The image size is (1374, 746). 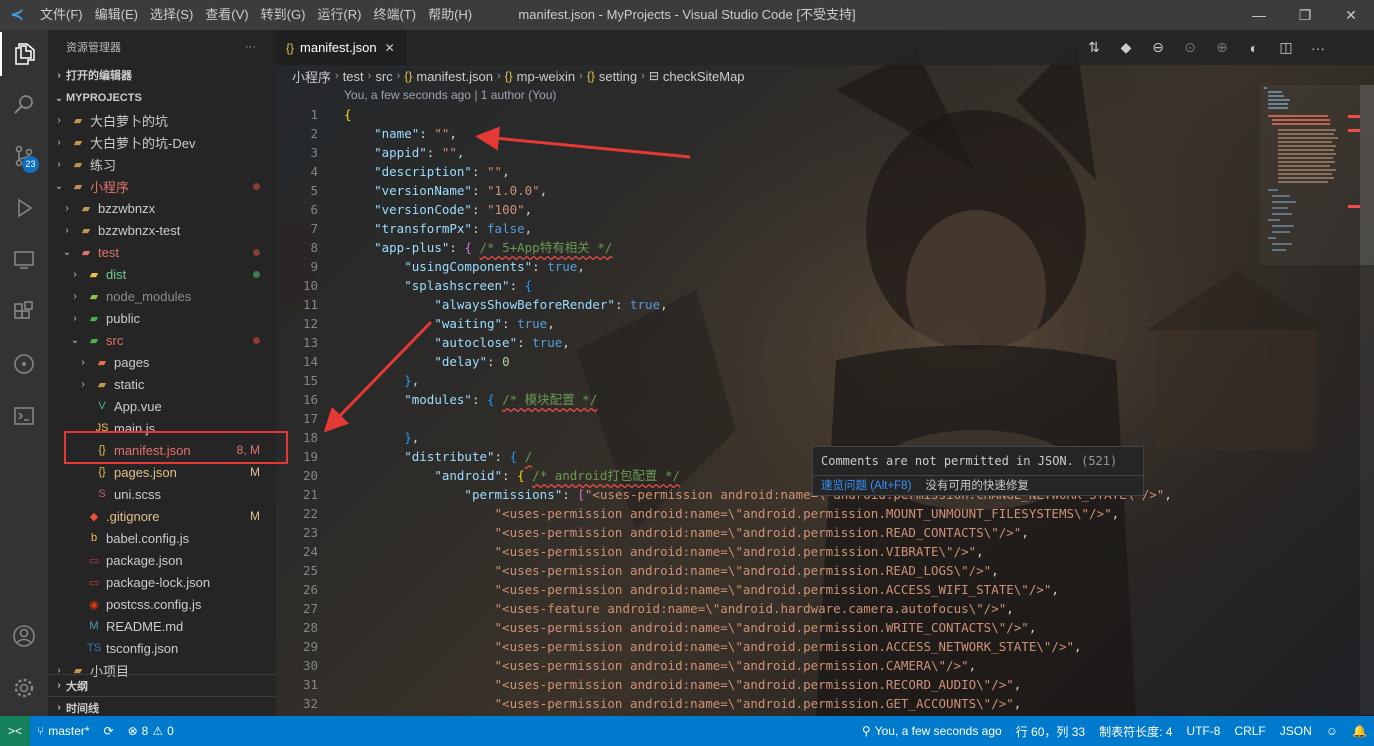 What do you see at coordinates (24, 416) in the screenshot?
I see `terminal-icon` at bounding box center [24, 416].